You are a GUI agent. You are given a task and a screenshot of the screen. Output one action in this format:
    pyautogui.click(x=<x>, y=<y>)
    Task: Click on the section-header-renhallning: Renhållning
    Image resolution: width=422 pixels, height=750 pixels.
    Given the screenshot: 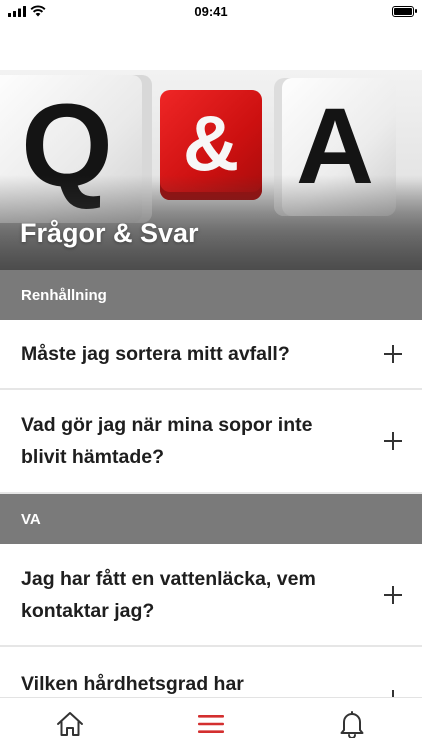 What is the action you would take?
    pyautogui.click(x=211, y=295)
    